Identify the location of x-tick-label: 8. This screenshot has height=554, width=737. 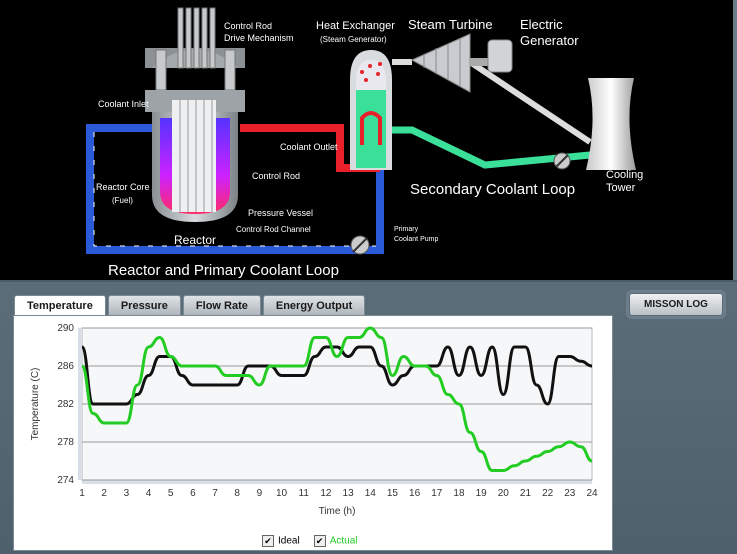
(237, 493).